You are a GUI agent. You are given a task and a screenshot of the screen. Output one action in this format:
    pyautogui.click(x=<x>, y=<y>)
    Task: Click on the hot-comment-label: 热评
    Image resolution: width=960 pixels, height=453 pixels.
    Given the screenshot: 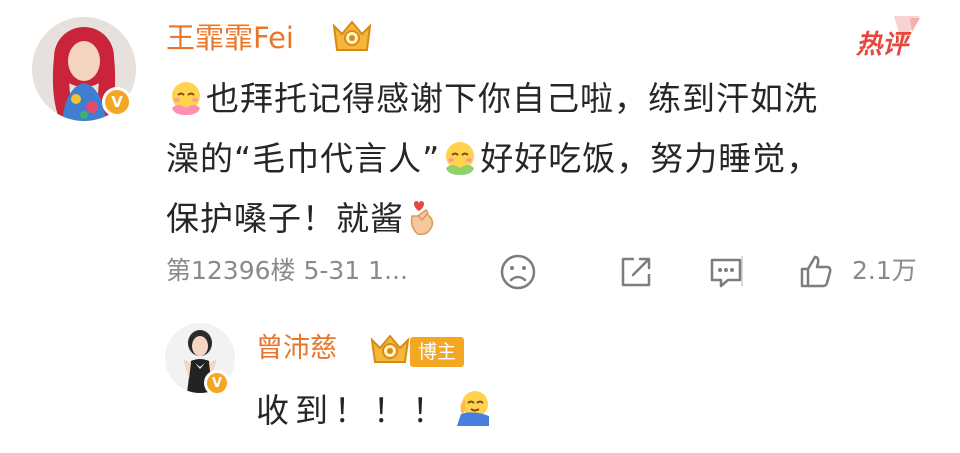 What is the action you would take?
    pyautogui.click(x=882, y=45)
    